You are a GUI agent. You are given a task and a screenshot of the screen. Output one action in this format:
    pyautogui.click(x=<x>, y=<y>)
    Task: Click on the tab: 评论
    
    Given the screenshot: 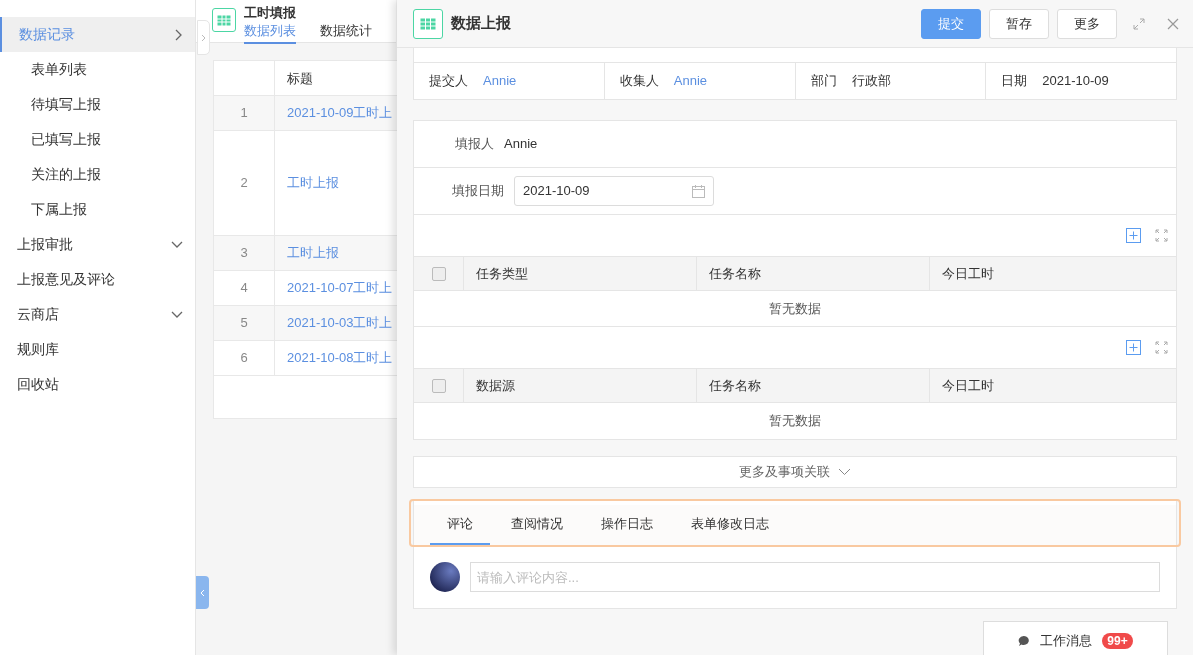 What is the action you would take?
    pyautogui.click(x=460, y=525)
    